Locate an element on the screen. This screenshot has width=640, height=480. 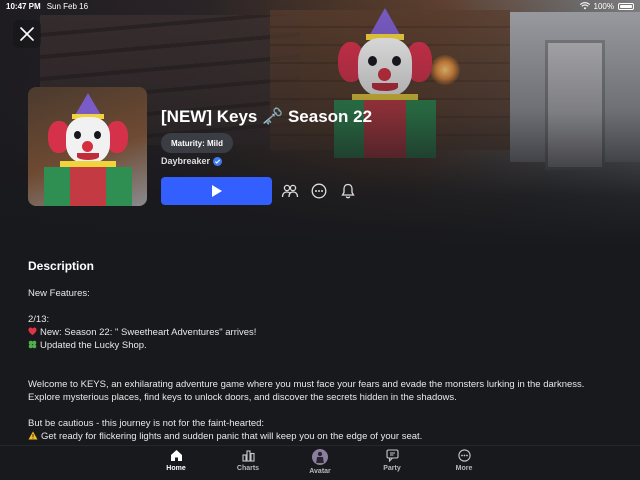
notify-bell-icon is located at coordinates (348, 191).